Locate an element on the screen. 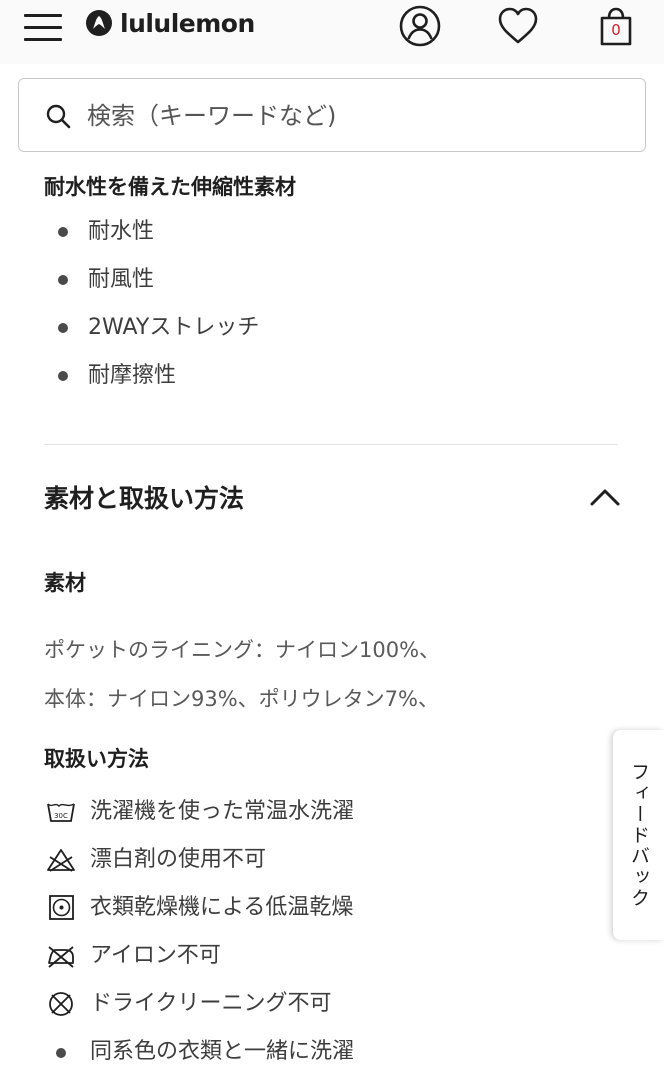 Image resolution: width=664 pixels, height=1080 pixels. chevron-up-icon is located at coordinates (605, 497).